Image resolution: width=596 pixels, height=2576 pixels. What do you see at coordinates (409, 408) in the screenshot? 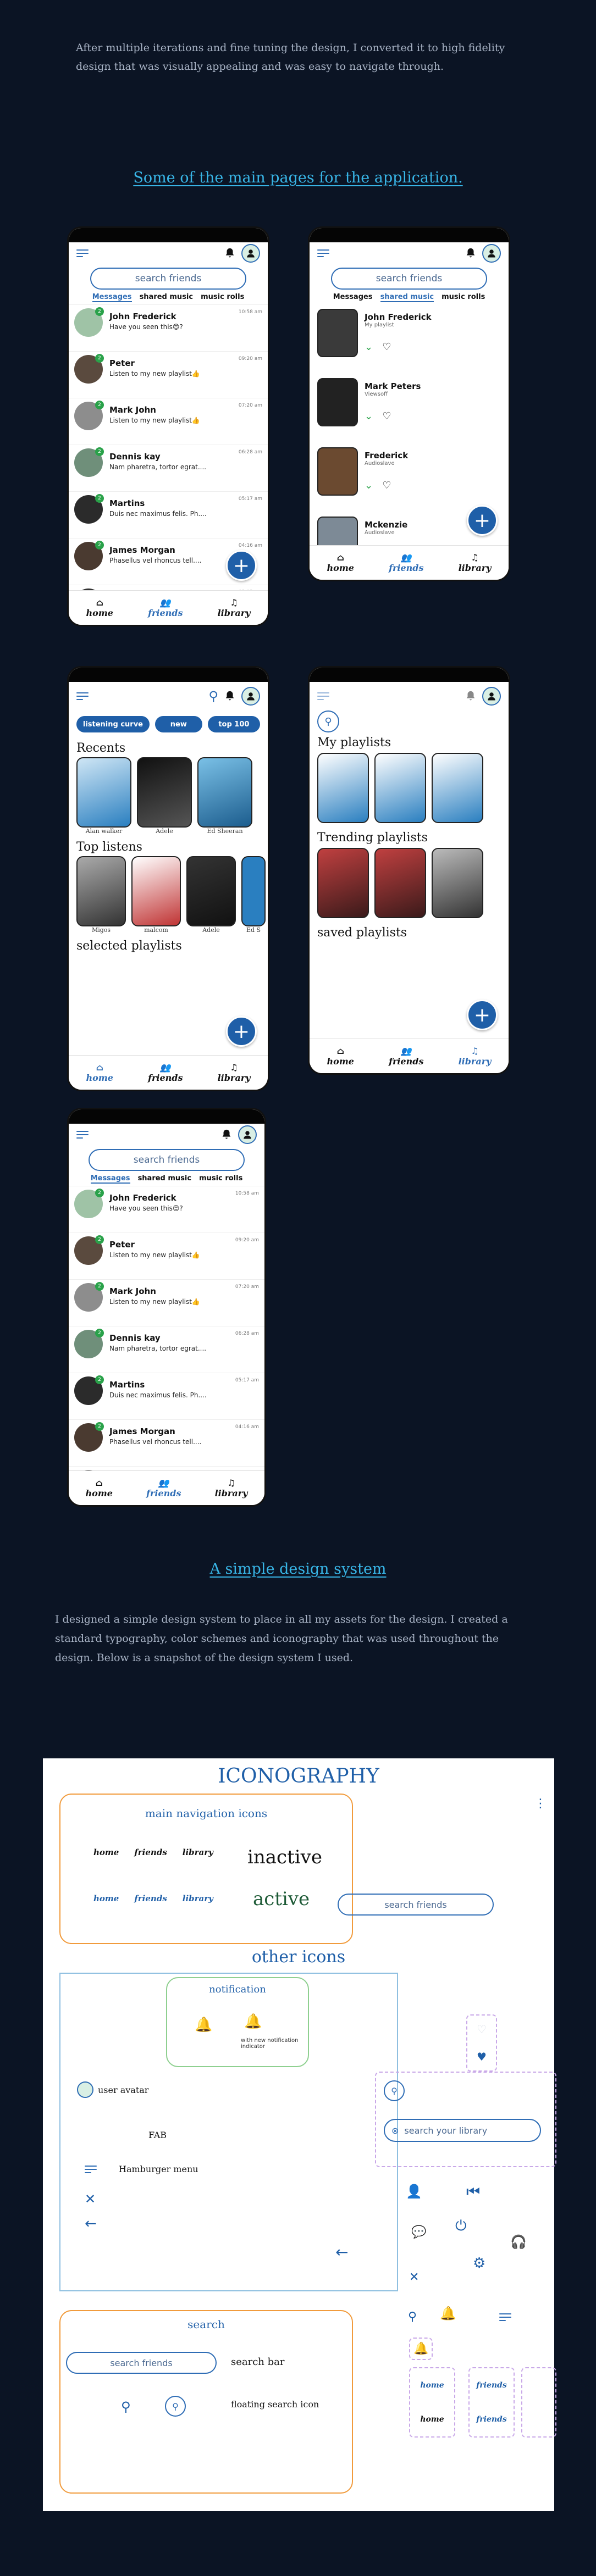
I see `shared-item: Mark Peters Viewsoff ⌄ ♡` at bounding box center [409, 408].